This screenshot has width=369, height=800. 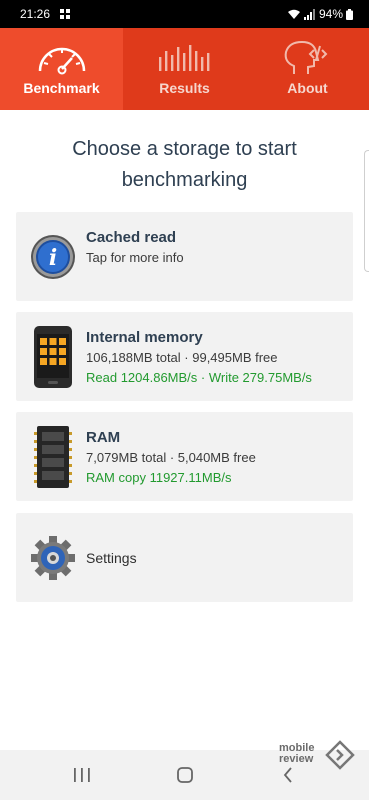 I want to click on speedometer-icon, so click(x=61, y=58).